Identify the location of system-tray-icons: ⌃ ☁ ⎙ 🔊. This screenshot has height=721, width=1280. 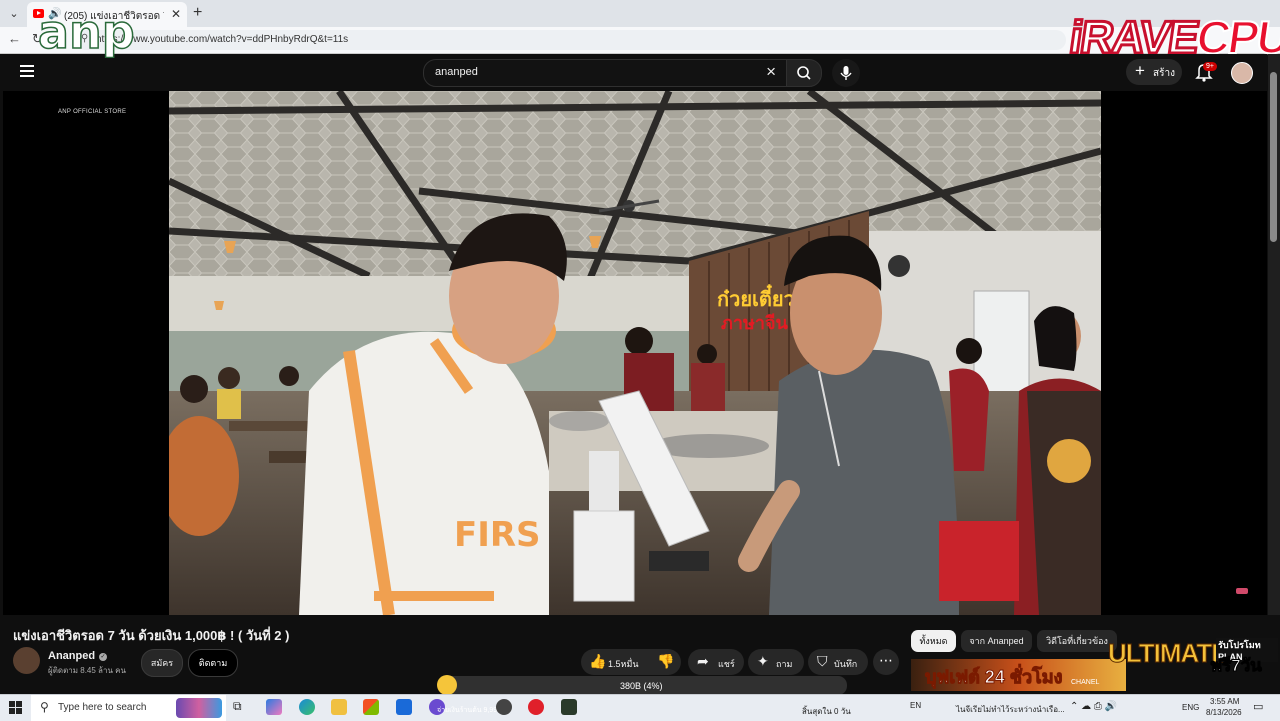
(1093, 706).